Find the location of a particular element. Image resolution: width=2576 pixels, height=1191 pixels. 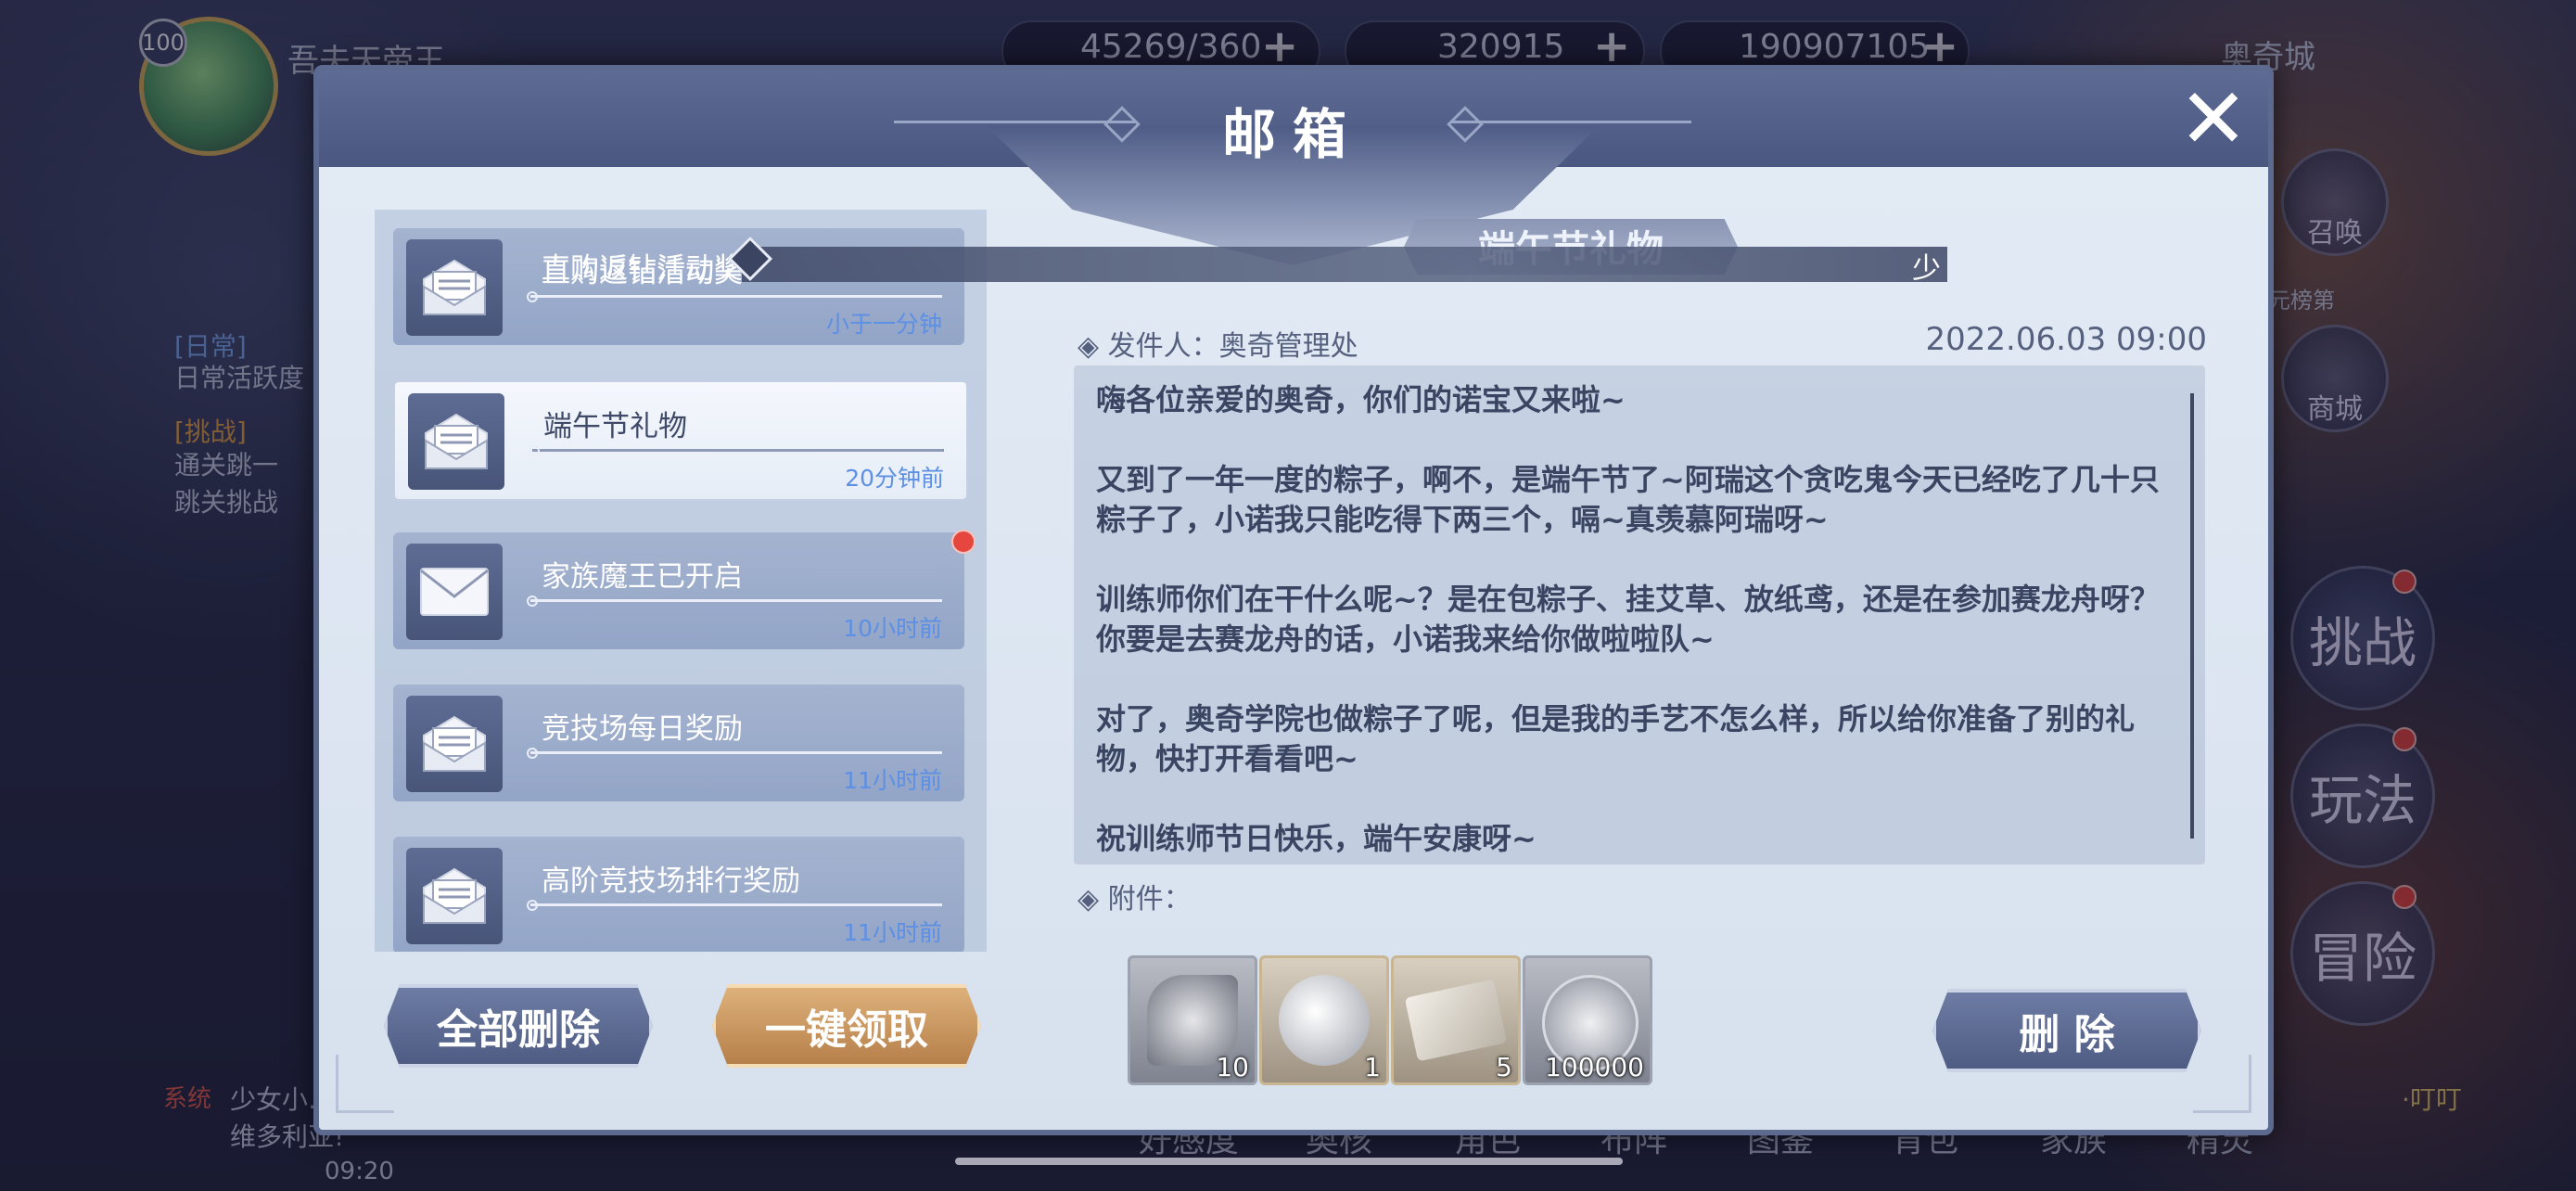

attachment-count: 100000 is located at coordinates (1594, 1067).